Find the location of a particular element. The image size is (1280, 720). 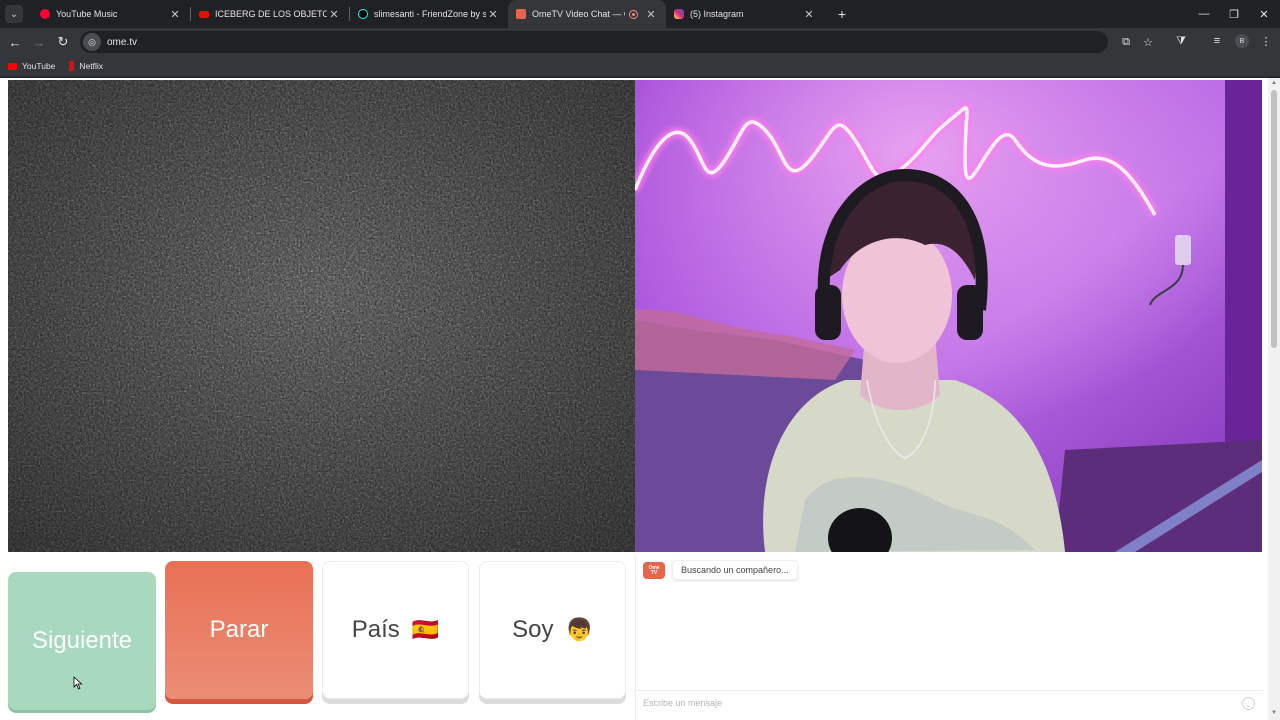

emoji-smile-icon is located at coordinates (1248, 703).